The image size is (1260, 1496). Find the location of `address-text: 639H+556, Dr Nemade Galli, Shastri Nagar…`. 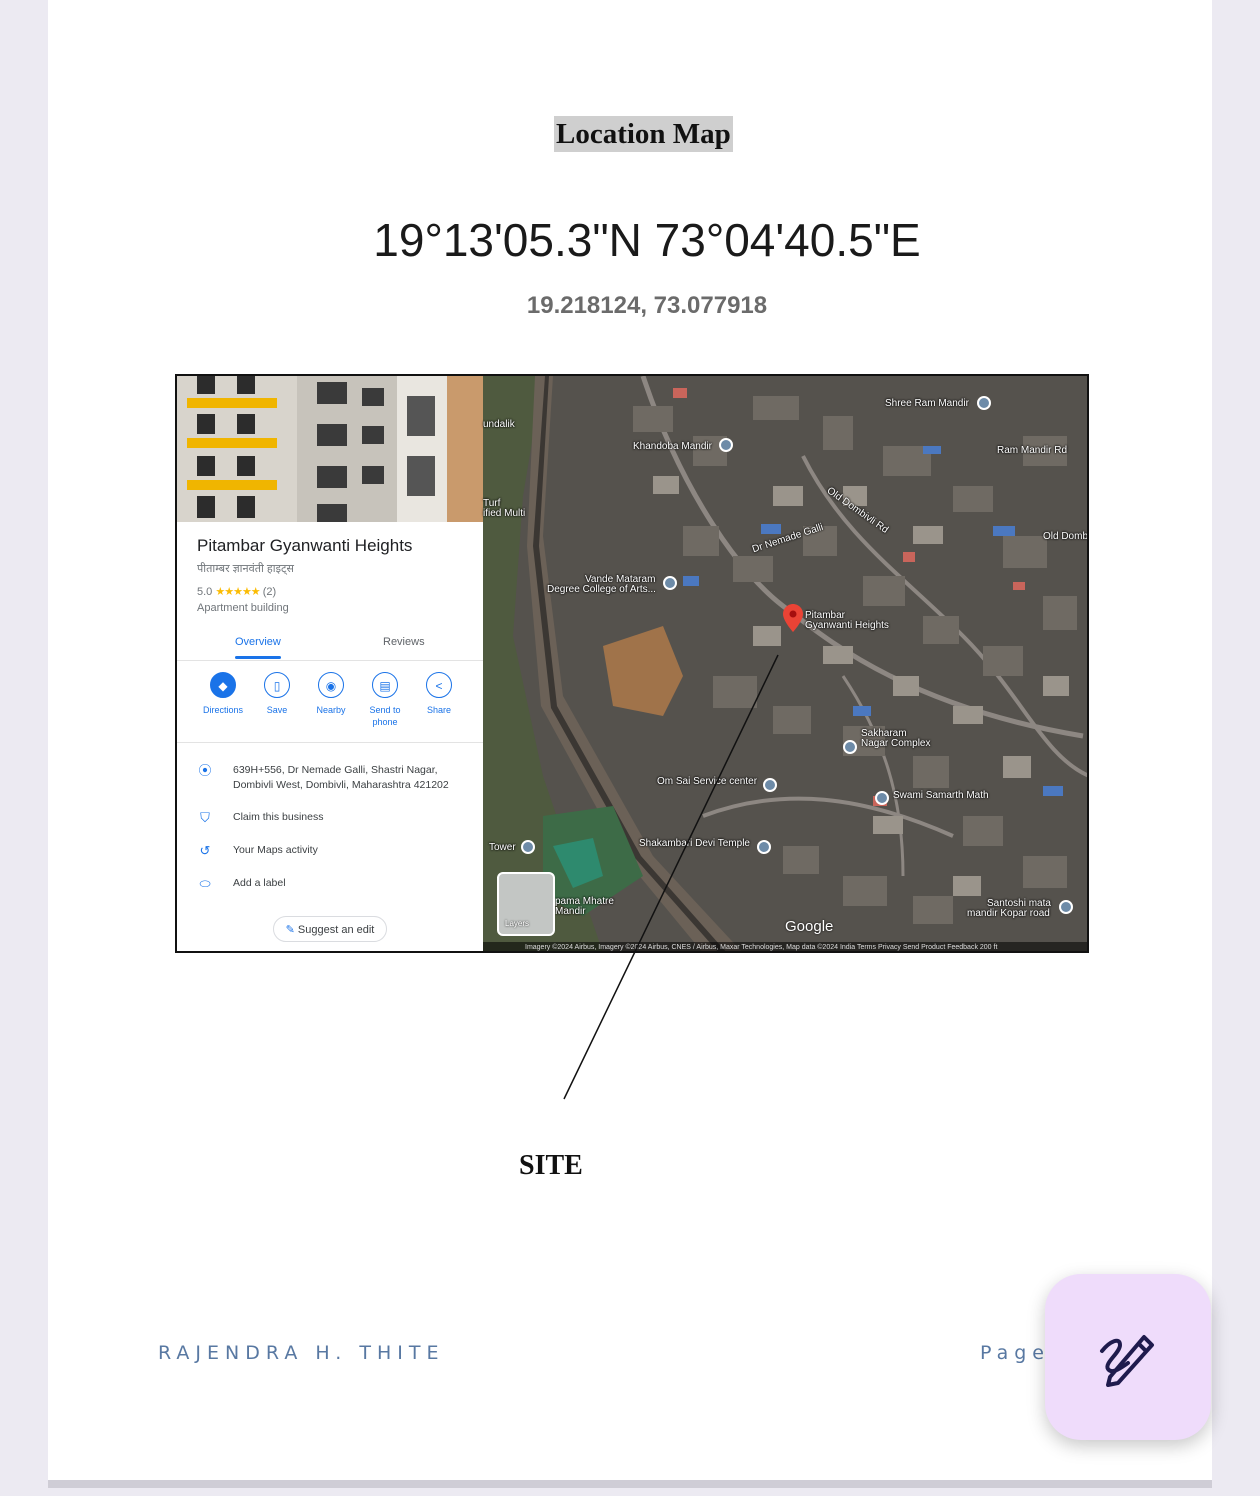

address-text: 639H+556, Dr Nemade Galli, Shastri Nagar… is located at coordinates (341, 777).